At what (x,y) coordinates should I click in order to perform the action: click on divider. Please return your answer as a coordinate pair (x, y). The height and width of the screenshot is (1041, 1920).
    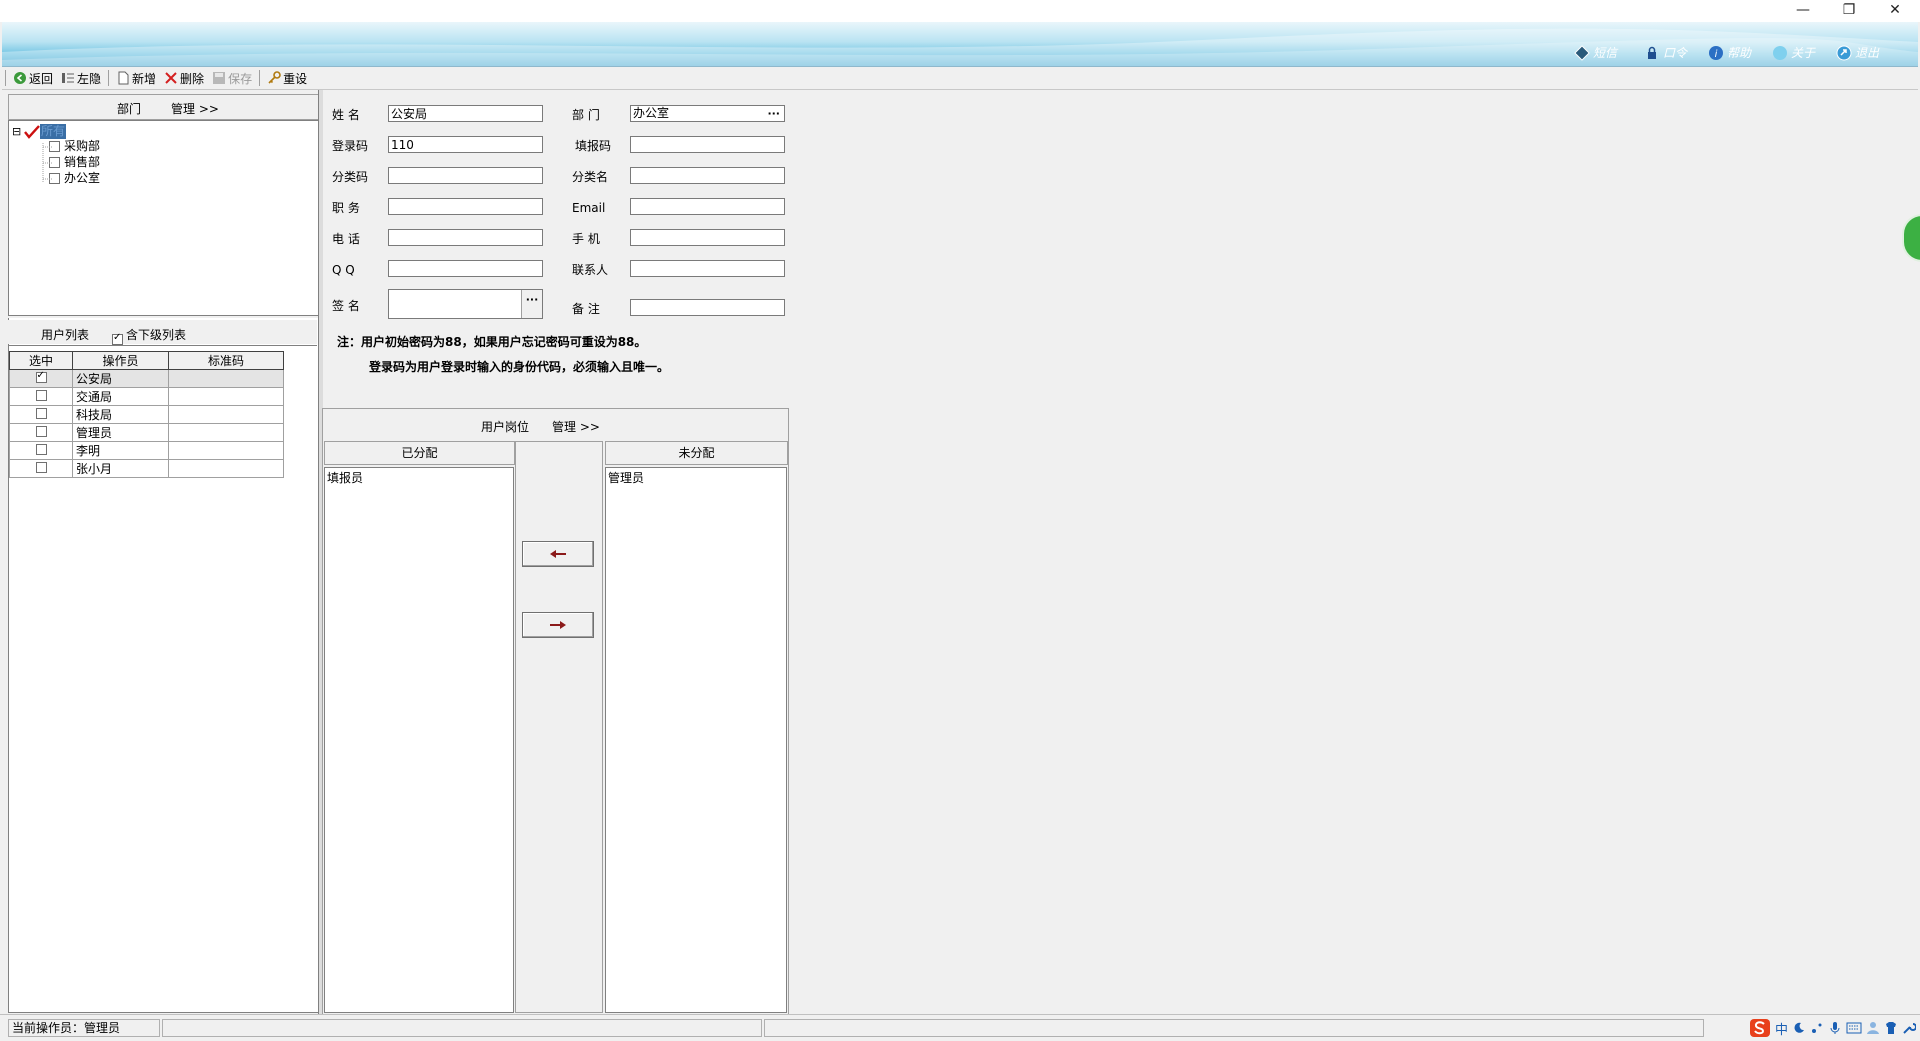
    Looking at the image, I should click on (162, 345).